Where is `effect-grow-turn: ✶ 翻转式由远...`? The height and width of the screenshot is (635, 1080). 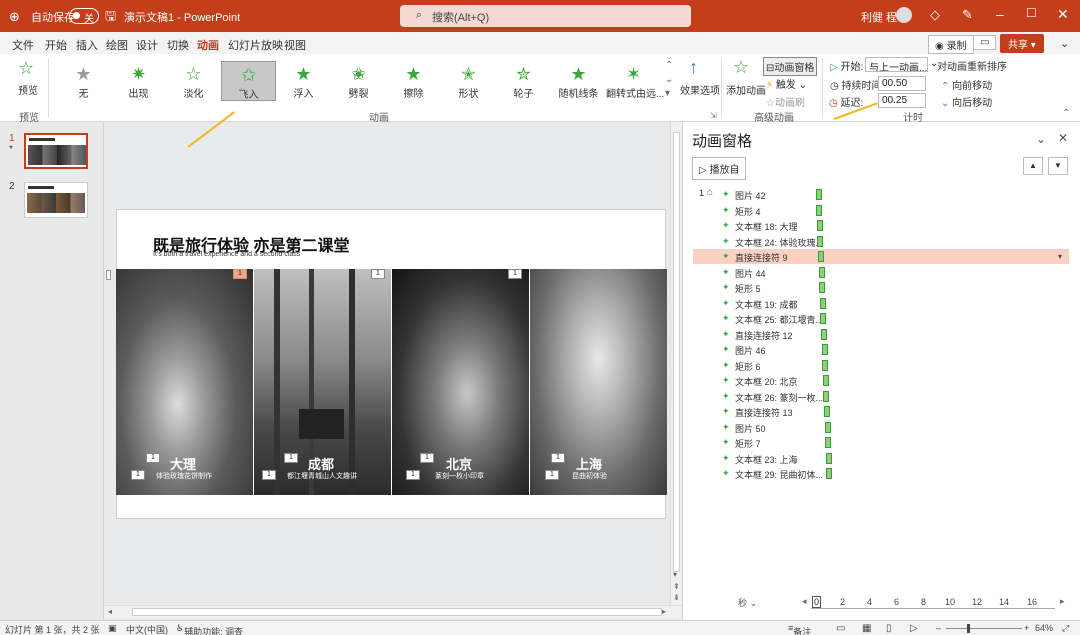 effect-grow-turn: ✶ 翻转式由远... is located at coordinates (635, 81).